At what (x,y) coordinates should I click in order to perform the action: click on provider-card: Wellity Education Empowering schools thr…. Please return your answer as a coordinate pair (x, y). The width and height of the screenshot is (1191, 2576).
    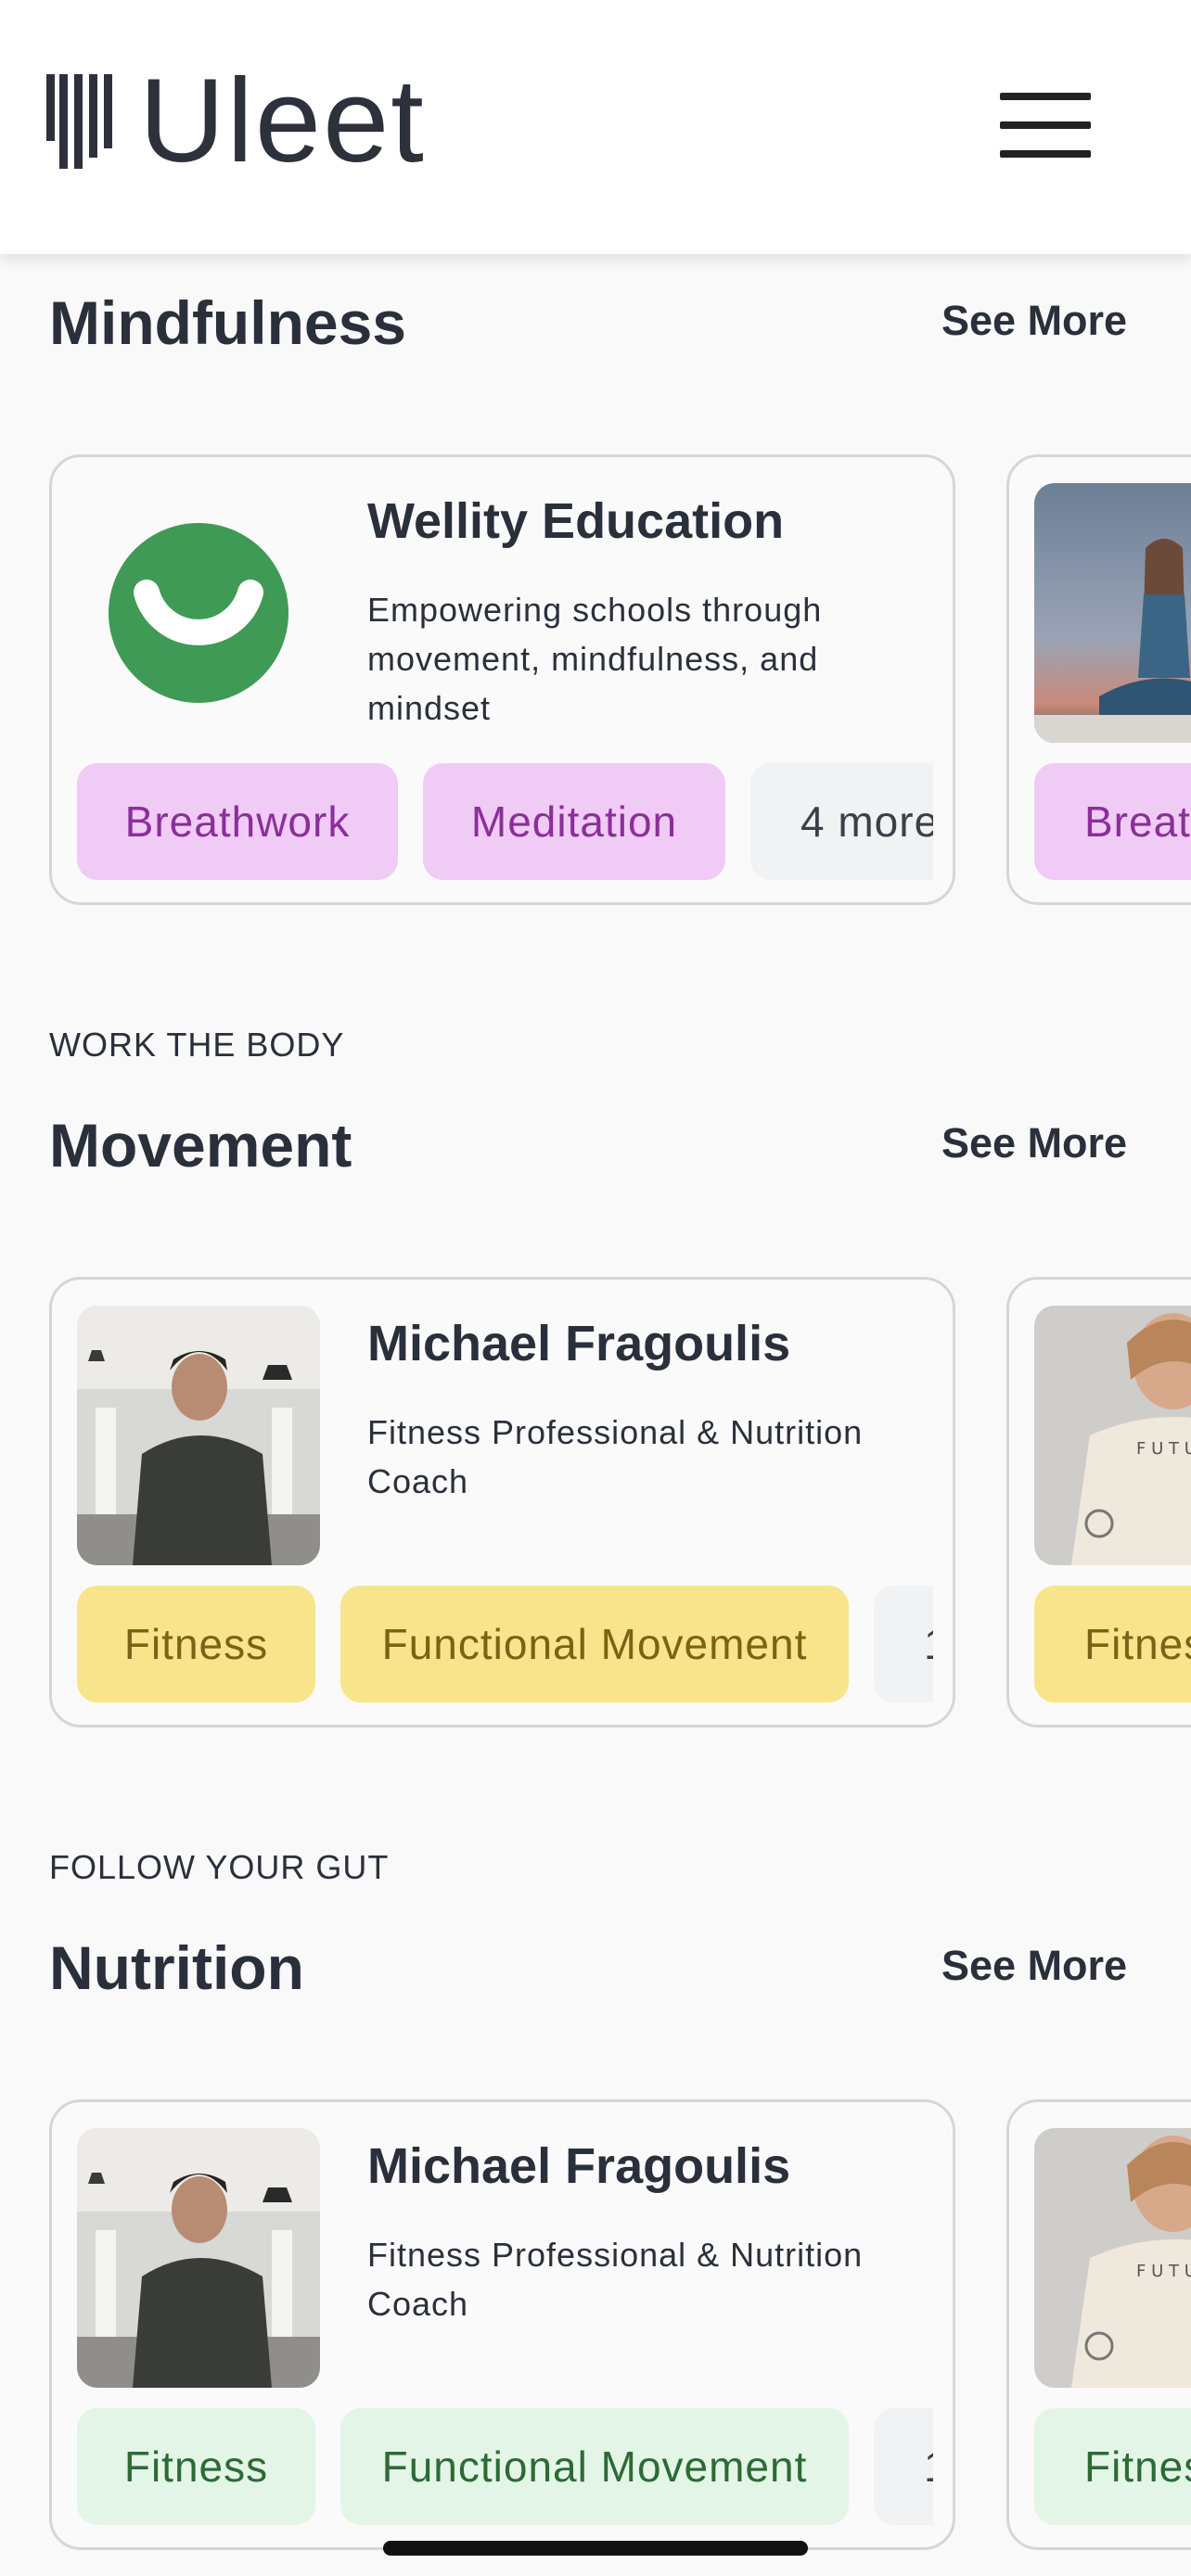
    Looking at the image, I should click on (502, 679).